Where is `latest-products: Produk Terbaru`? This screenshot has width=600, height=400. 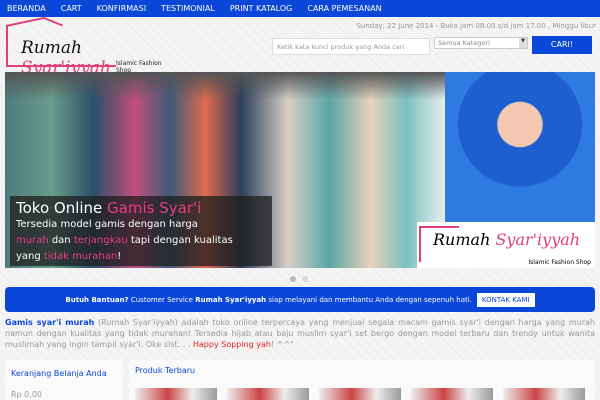
latest-products: Produk Terbaru is located at coordinates (362, 380).